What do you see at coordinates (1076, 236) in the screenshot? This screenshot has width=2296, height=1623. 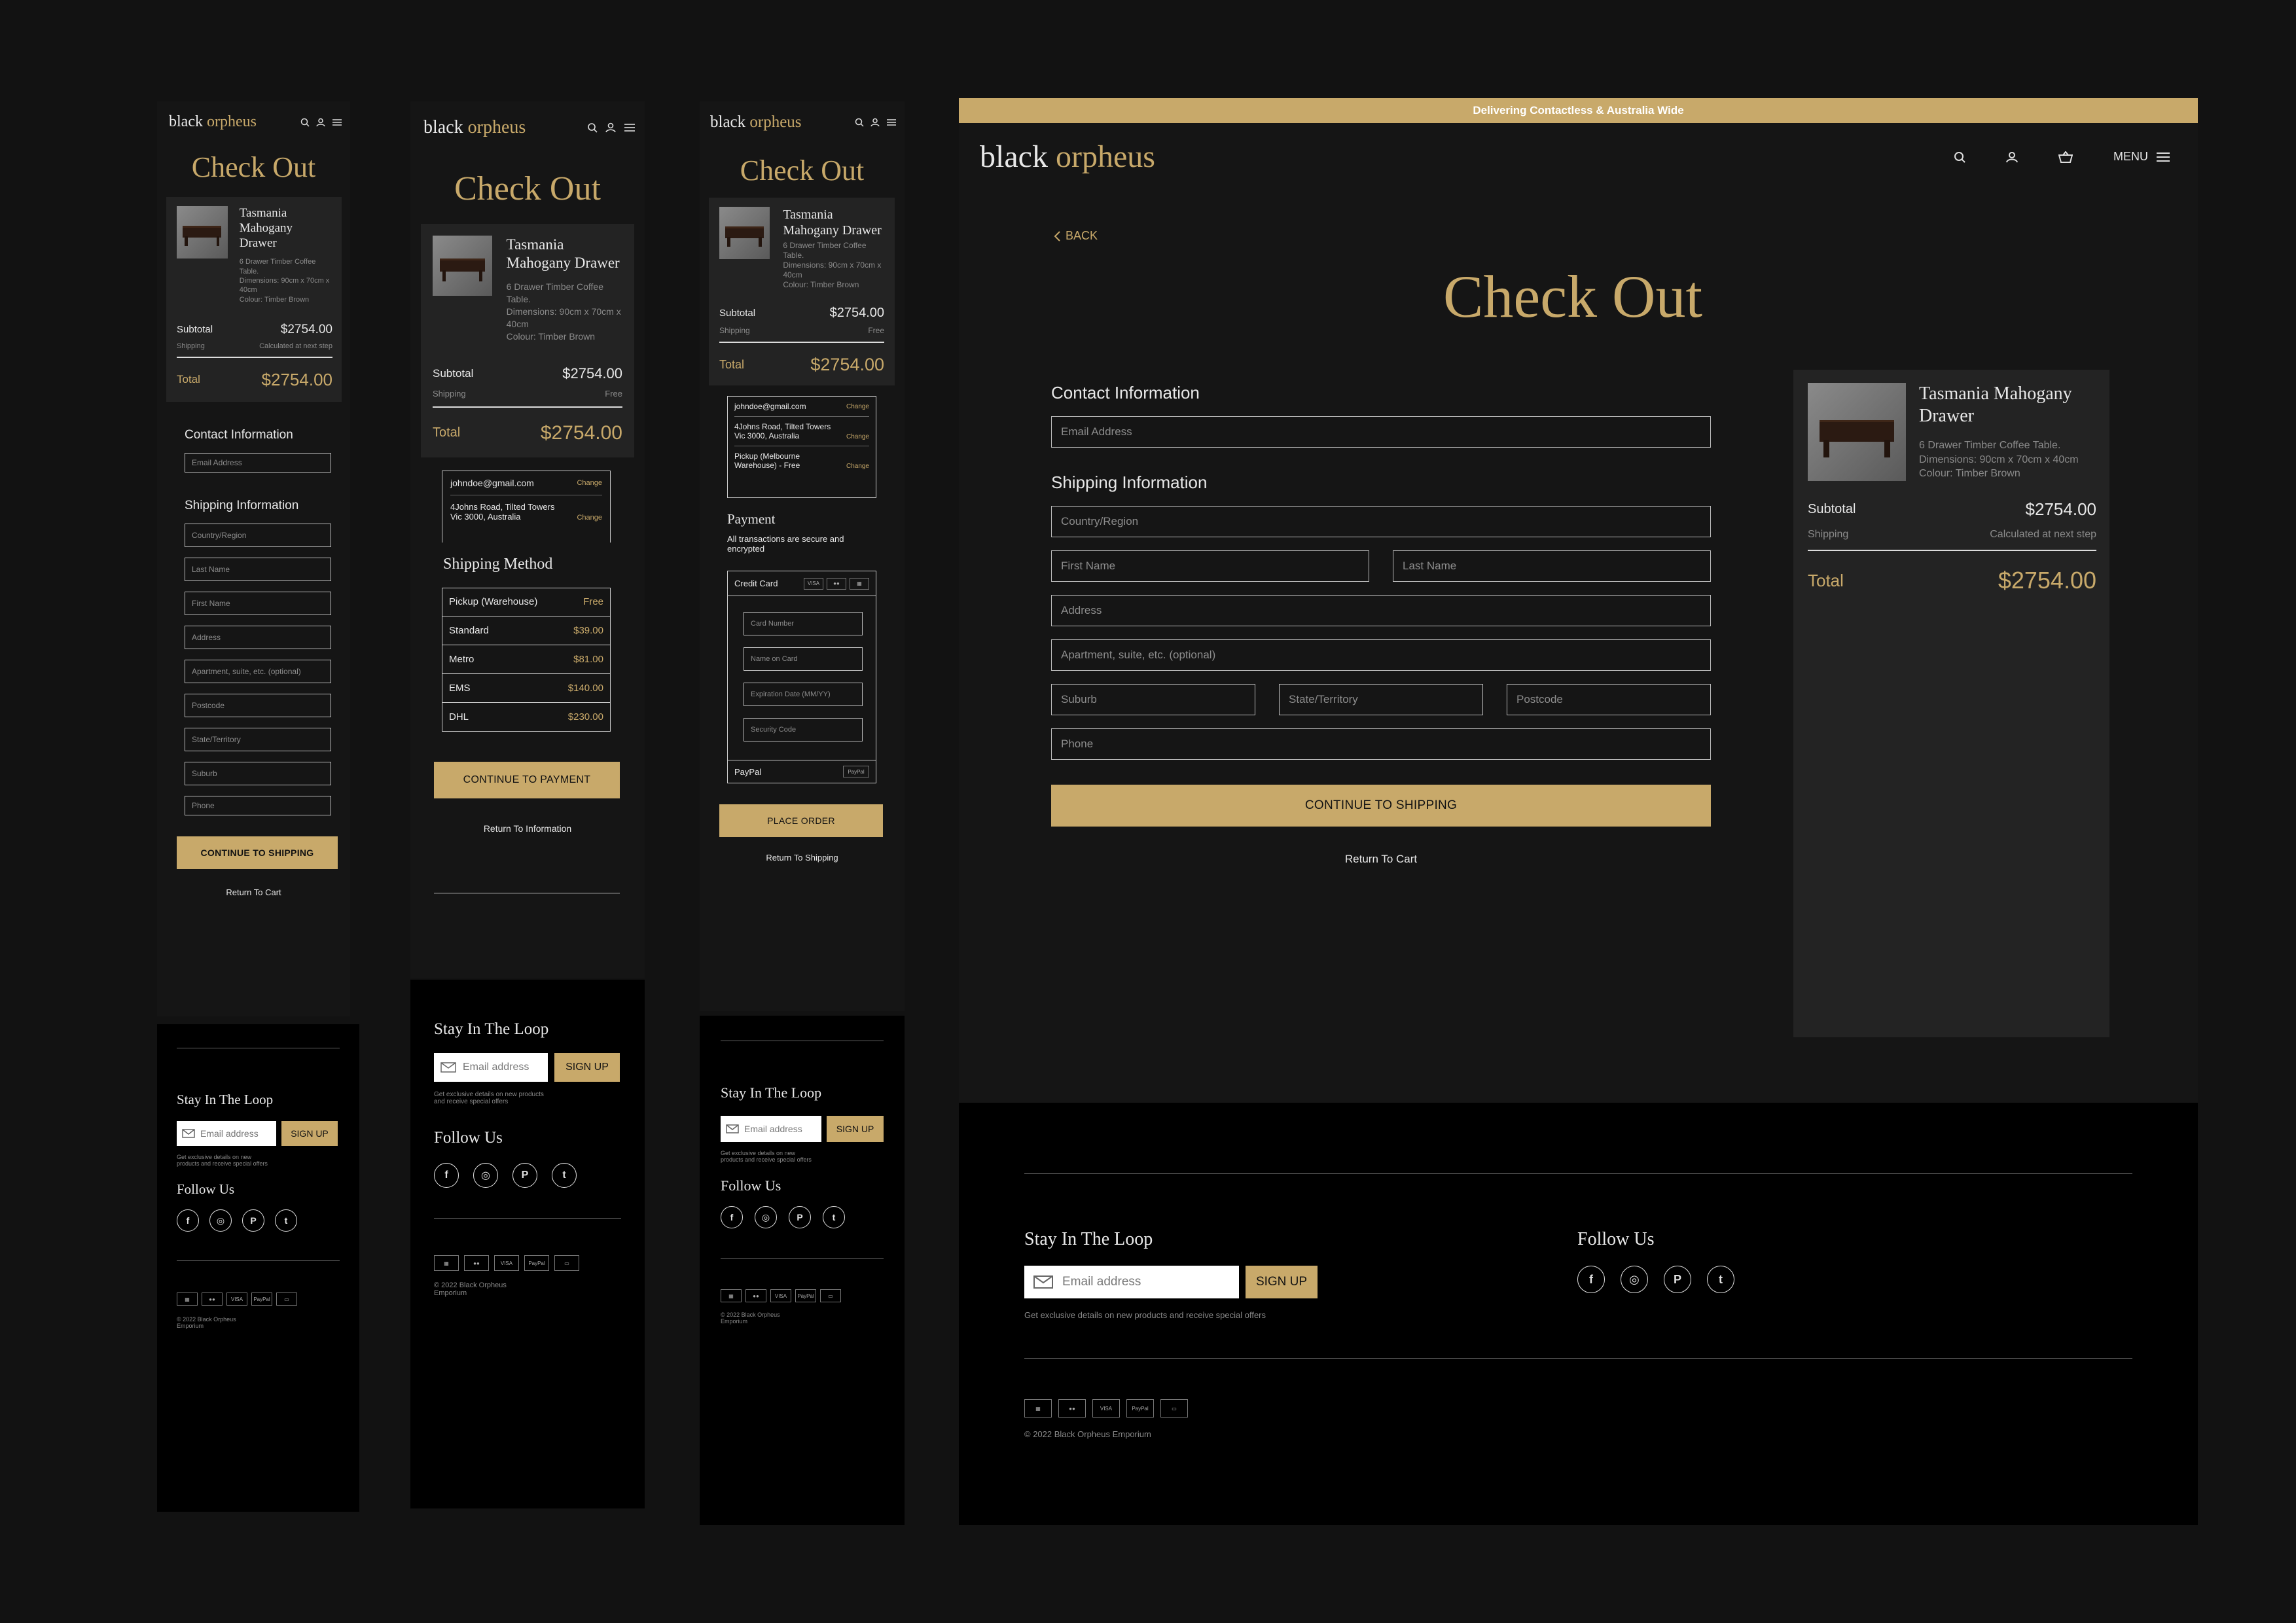 I see `back-link: BACK` at bounding box center [1076, 236].